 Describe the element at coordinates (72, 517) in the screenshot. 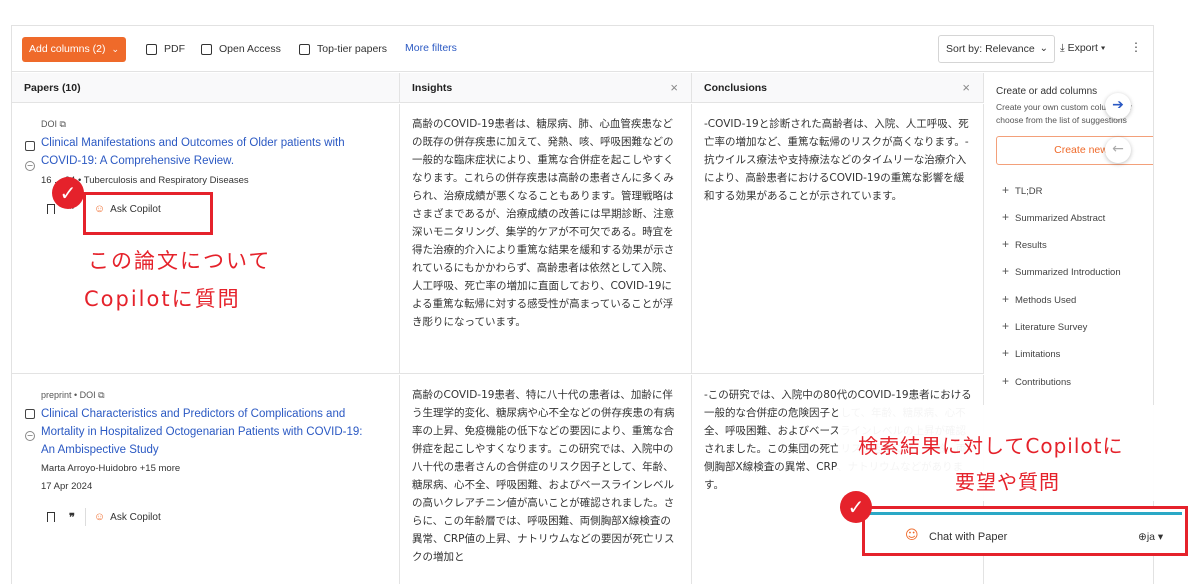

I see `cite-icon: ❞` at that location.